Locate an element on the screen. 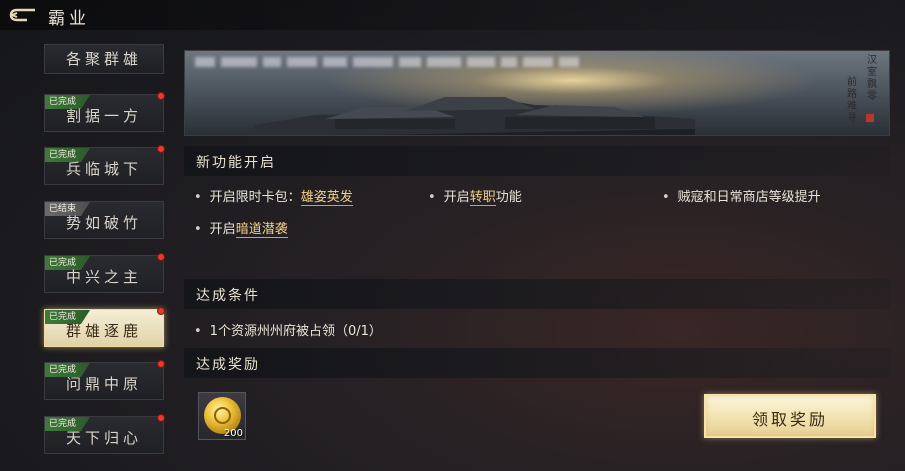 Image resolution: width=905 pixels, height=471 pixels. sidebar-item-7: 已完成 天下归心 is located at coordinates (104, 434).